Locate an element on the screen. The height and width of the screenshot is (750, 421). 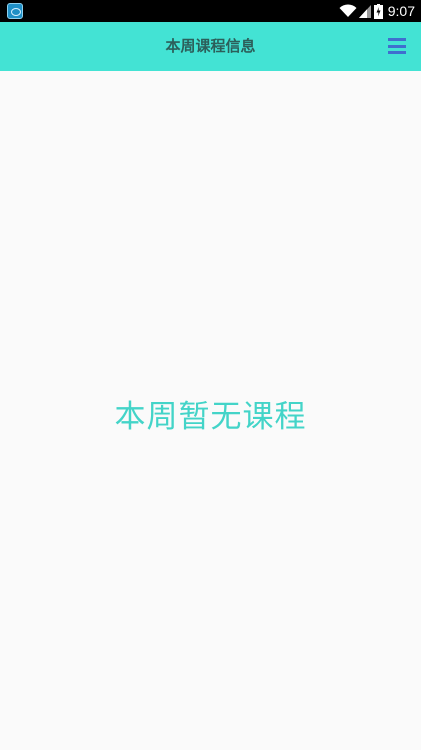
wifi-icon is located at coordinates (348, 10).